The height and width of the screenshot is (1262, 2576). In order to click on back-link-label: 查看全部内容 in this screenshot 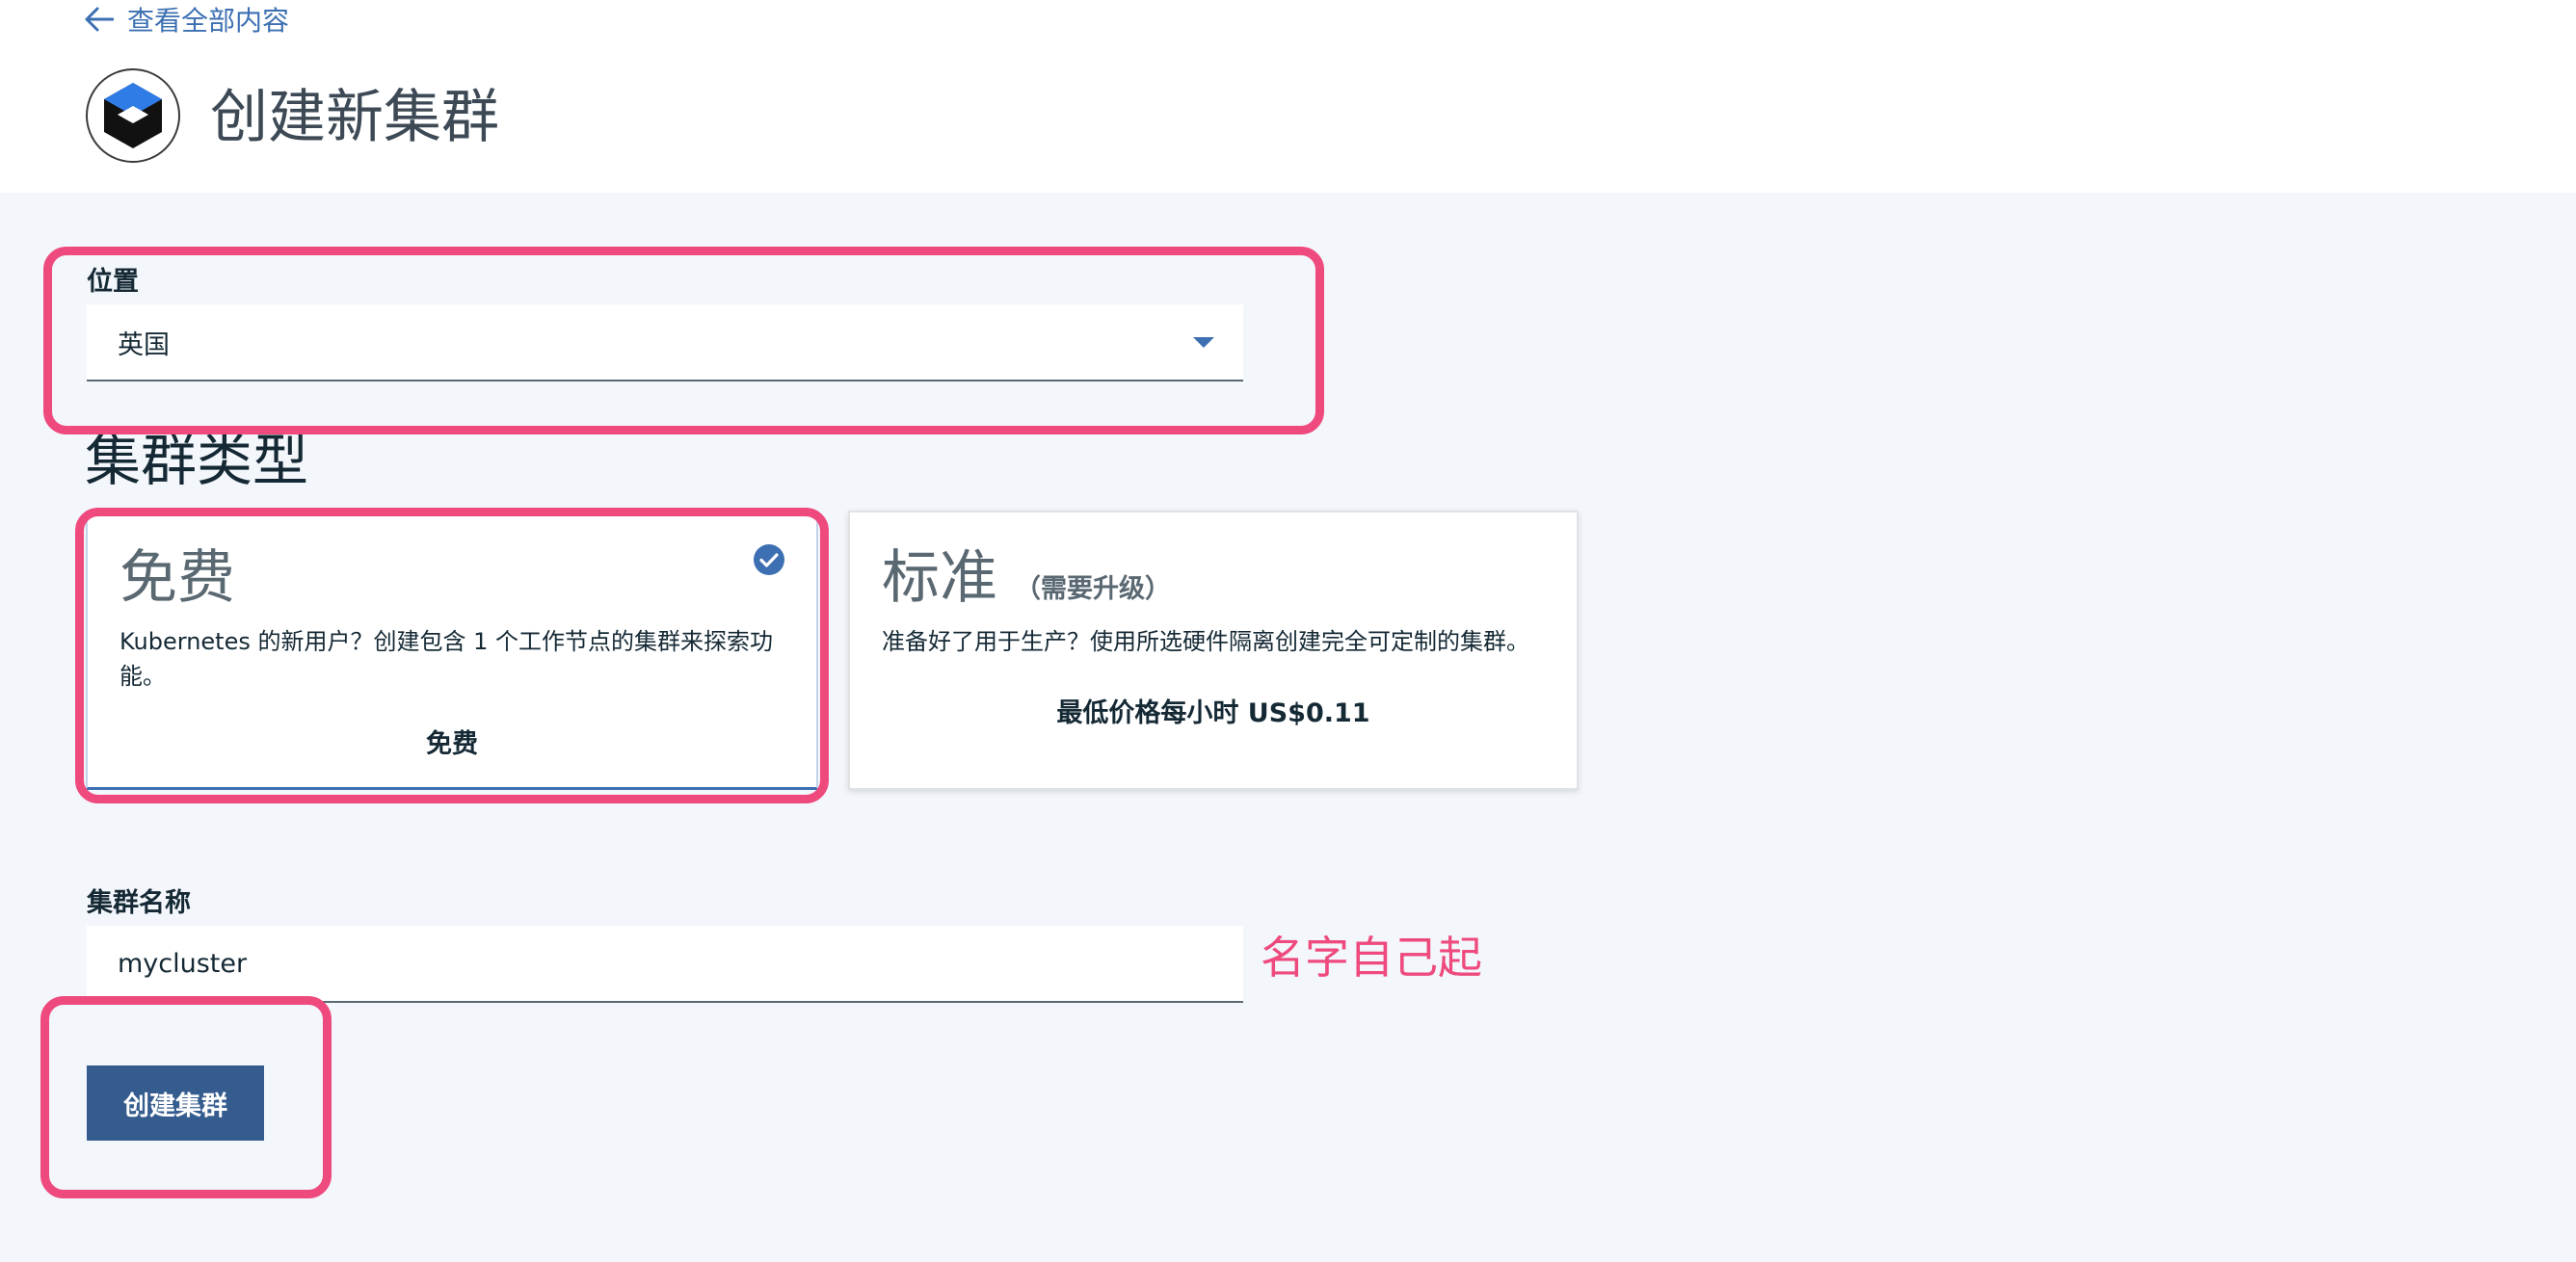, I will do `click(208, 21)`.